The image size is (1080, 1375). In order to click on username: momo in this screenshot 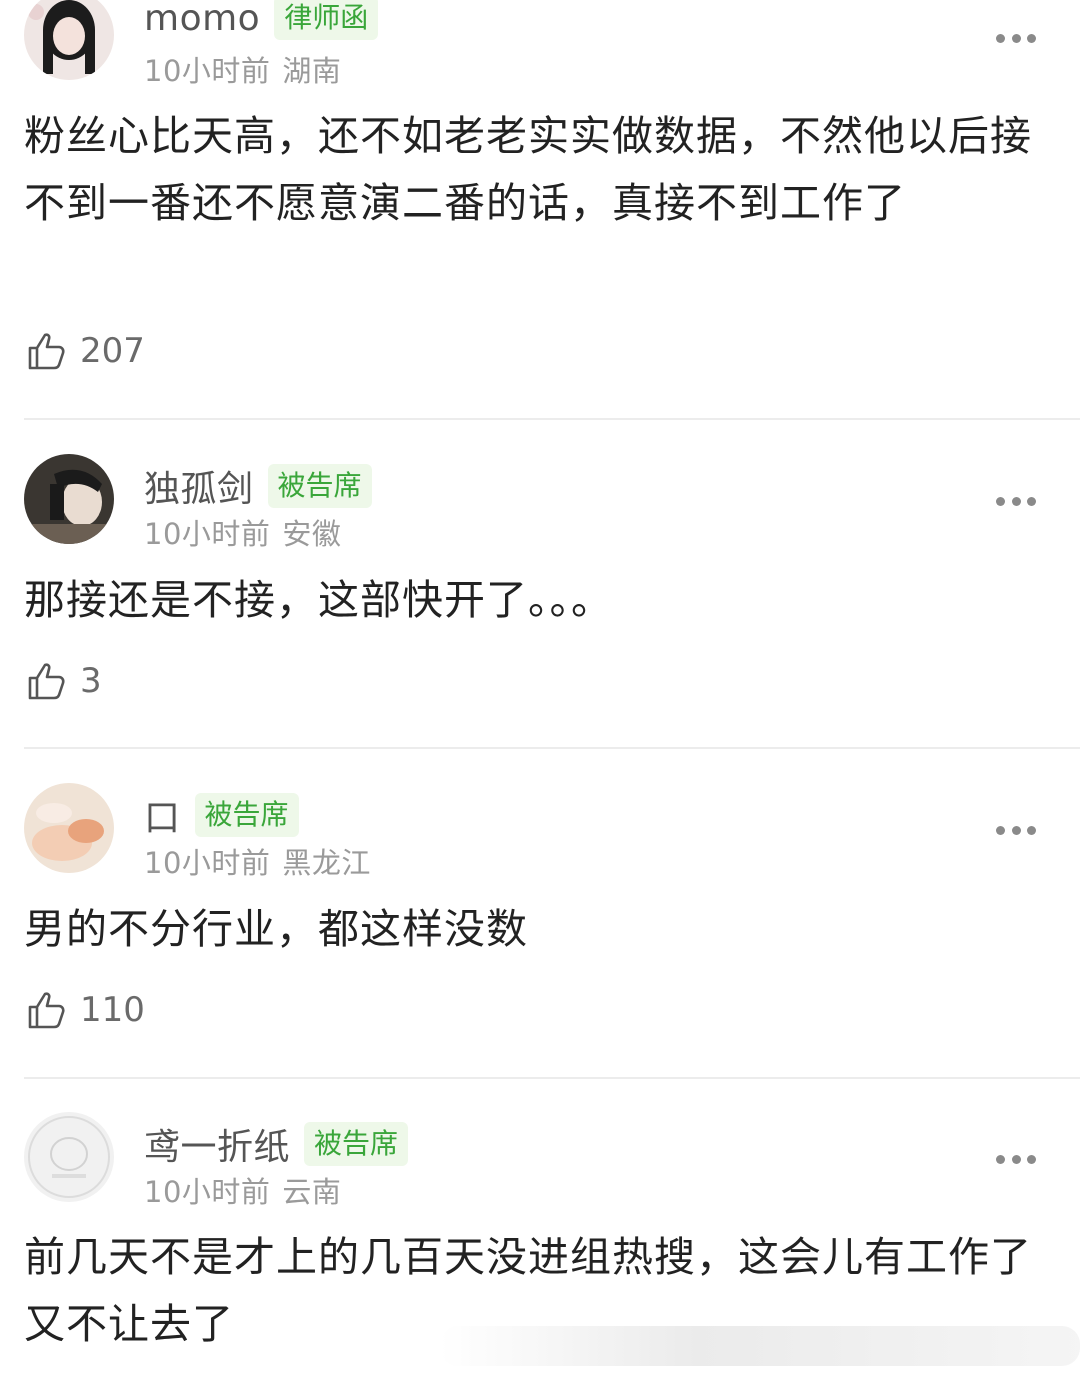, I will do `click(202, 19)`.